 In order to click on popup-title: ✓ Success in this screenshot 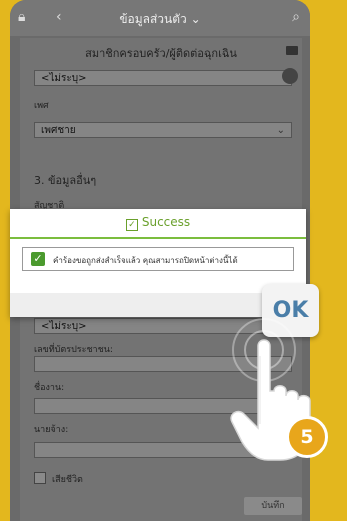, I will do `click(158, 224)`.